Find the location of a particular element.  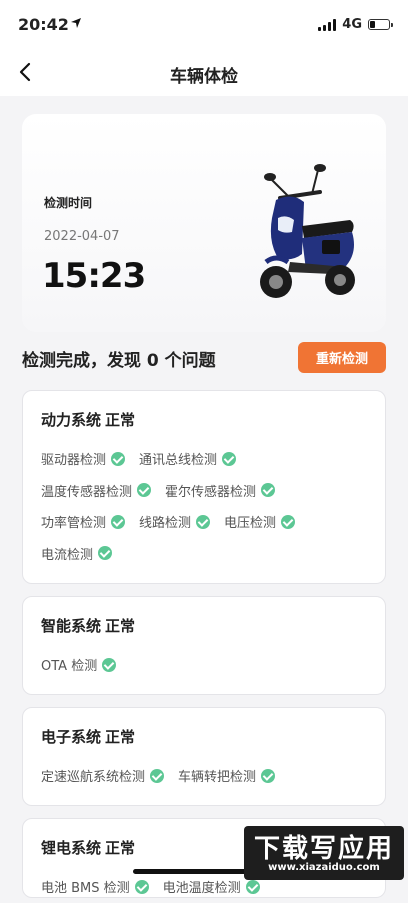

section-title: 动力系统 正常 is located at coordinates (88, 419).